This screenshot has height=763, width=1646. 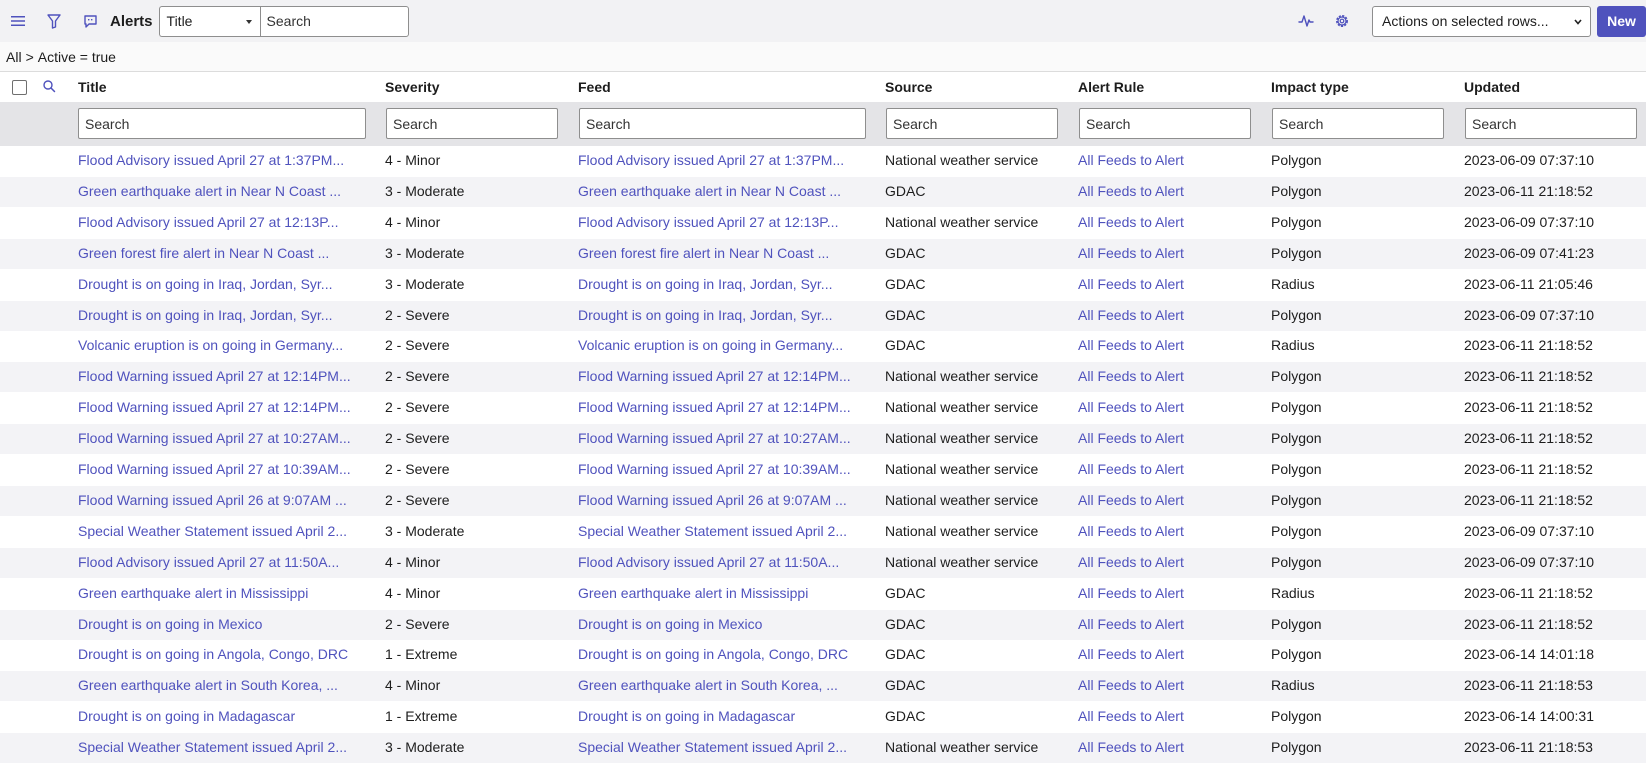 I want to click on column-header-updated: Updated, so click(x=1492, y=87).